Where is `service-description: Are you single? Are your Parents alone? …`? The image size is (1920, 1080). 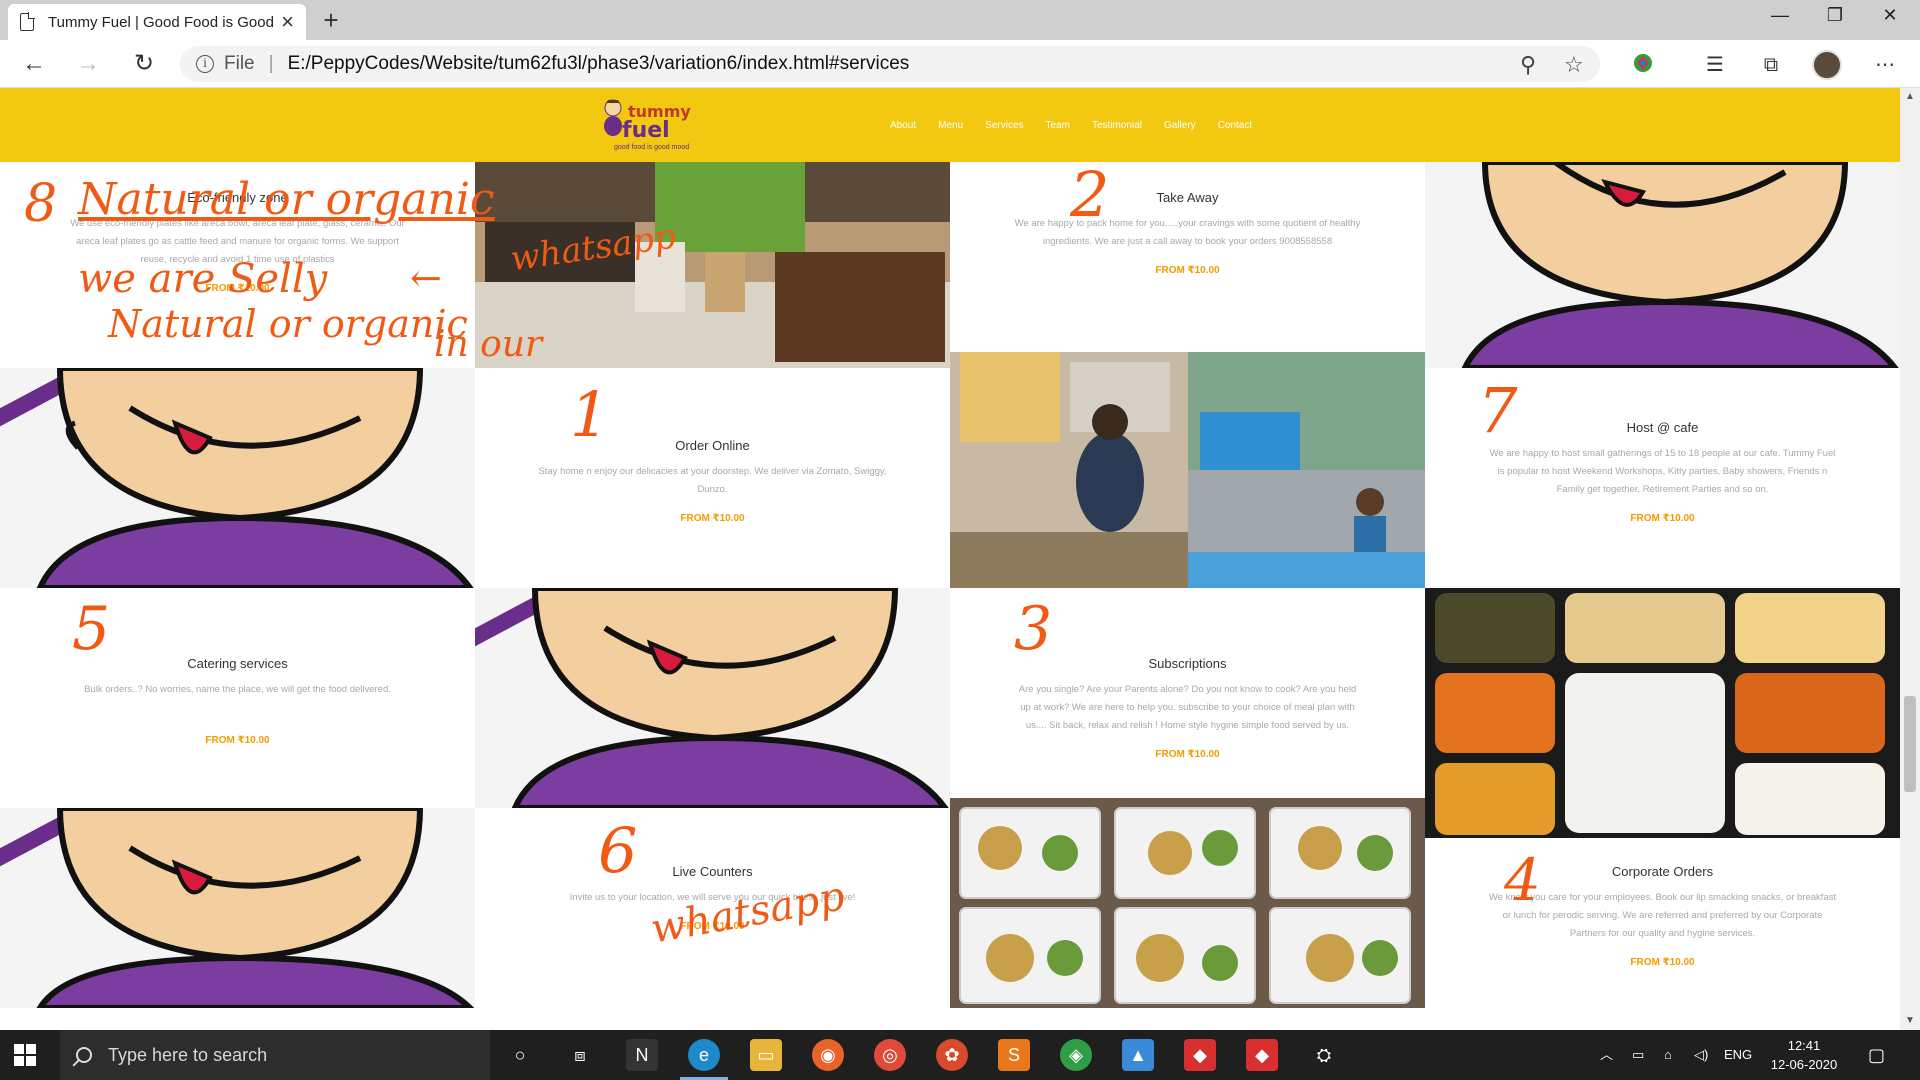 service-description: Are you single? Are your Parents alone? … is located at coordinates (1187, 707).